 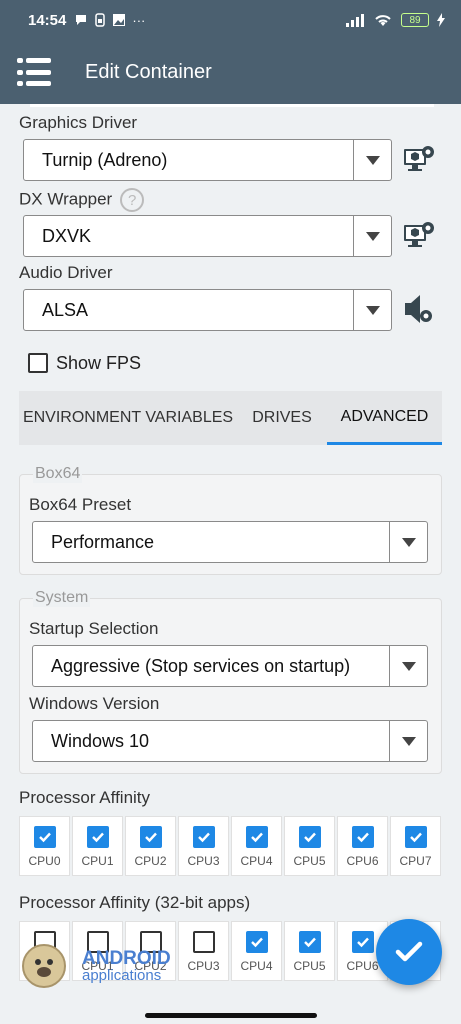 I want to click on home-gesture-bar, so click(x=231, y=1015).